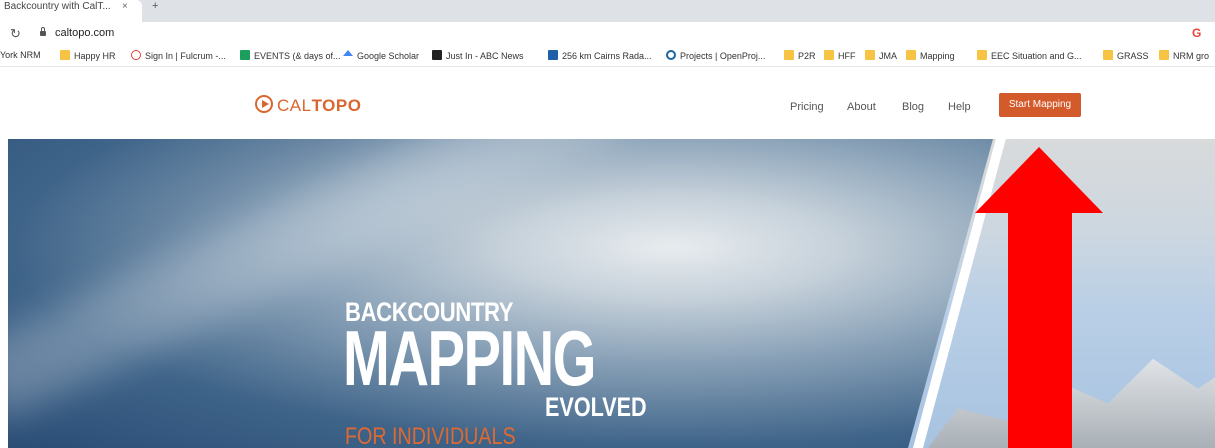 This screenshot has width=1215, height=448. What do you see at coordinates (155, 6) in the screenshot?
I see `new-tab-button: +` at bounding box center [155, 6].